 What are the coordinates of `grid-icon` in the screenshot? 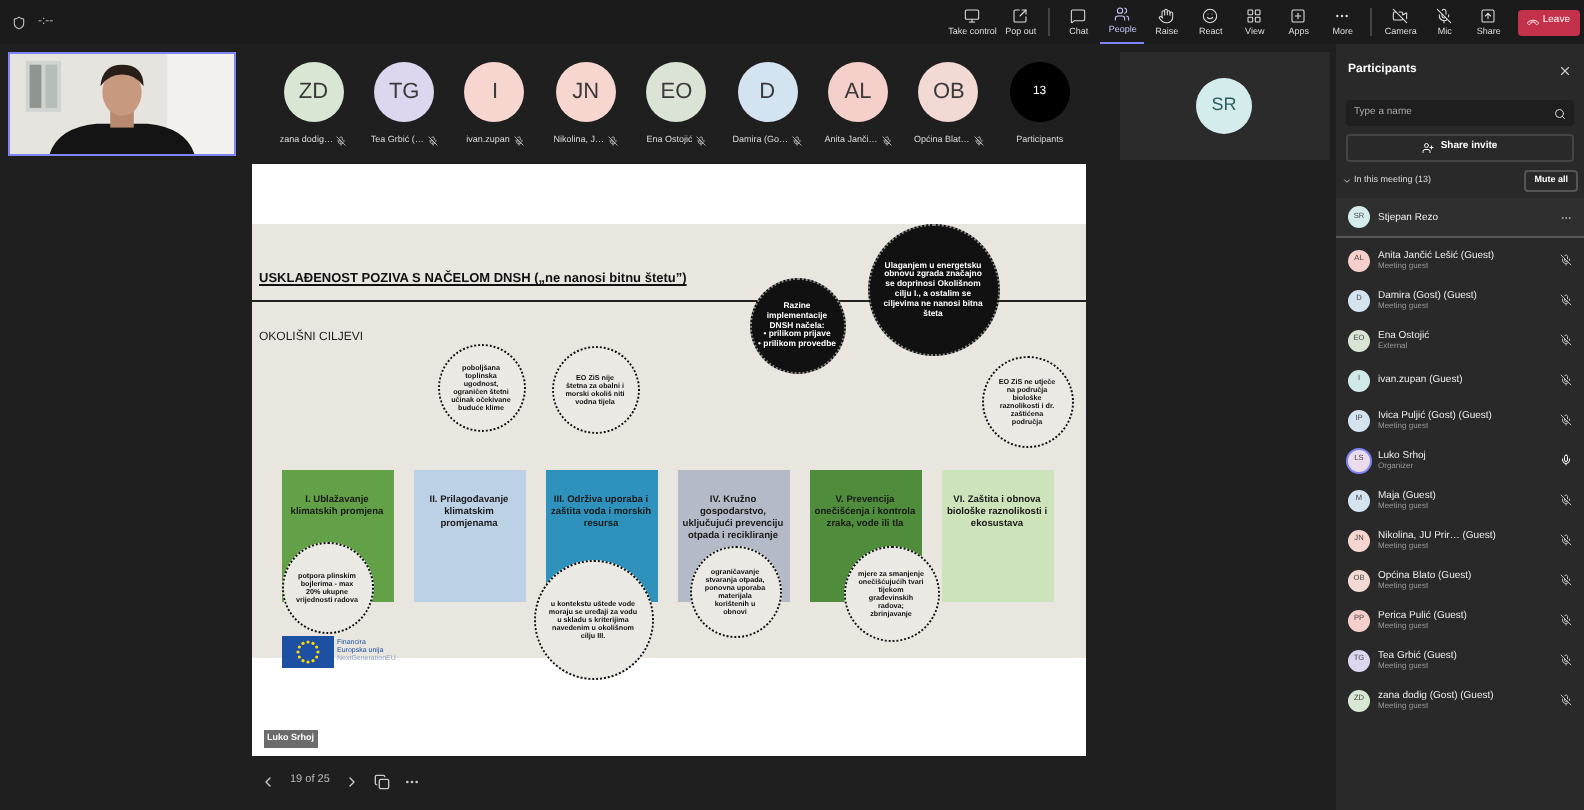 It's located at (1254, 15).